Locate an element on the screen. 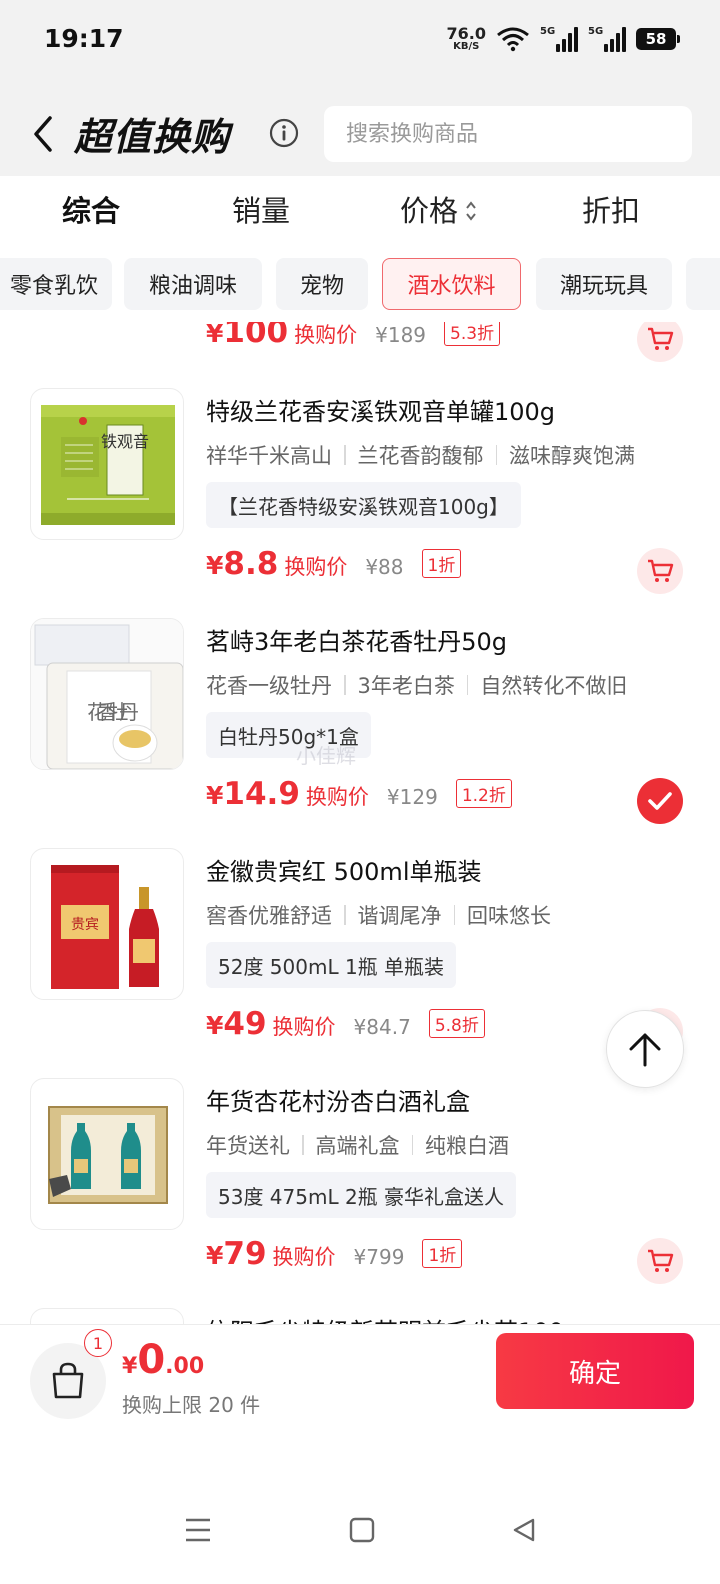 This screenshot has height=1584, width=720. chip-toys: 潮玩玩具 is located at coordinates (604, 284).